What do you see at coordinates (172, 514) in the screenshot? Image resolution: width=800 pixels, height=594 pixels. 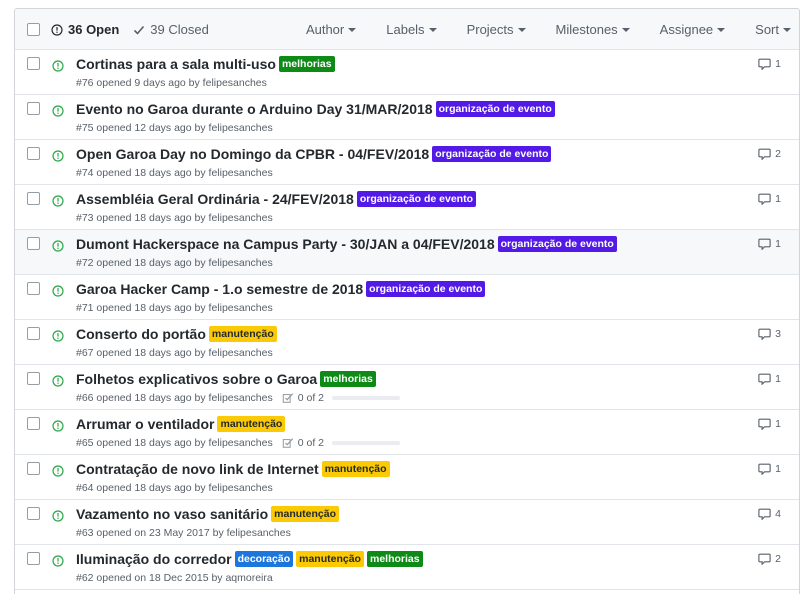 I see `issue-title-link: Vazamento no vaso sanitário` at bounding box center [172, 514].